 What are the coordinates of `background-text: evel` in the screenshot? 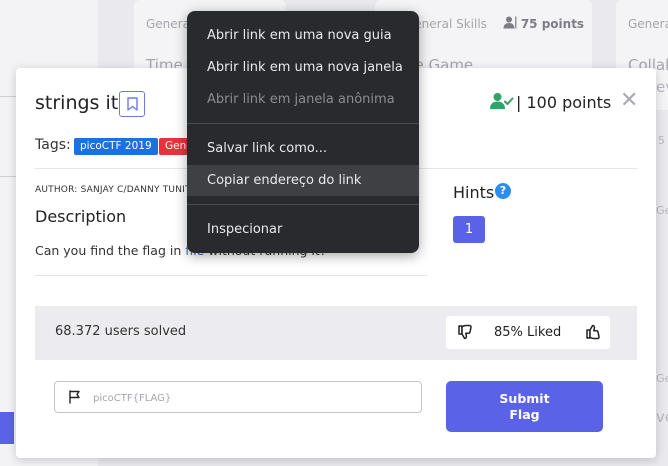 It's located at (662, 87).